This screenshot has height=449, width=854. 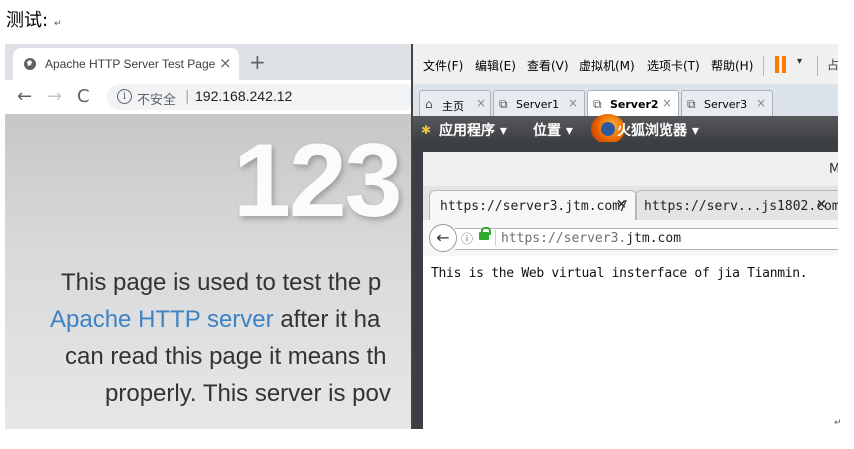 I want to click on firefox-menu: 火狐浏览器 ▾, so click(x=658, y=130).